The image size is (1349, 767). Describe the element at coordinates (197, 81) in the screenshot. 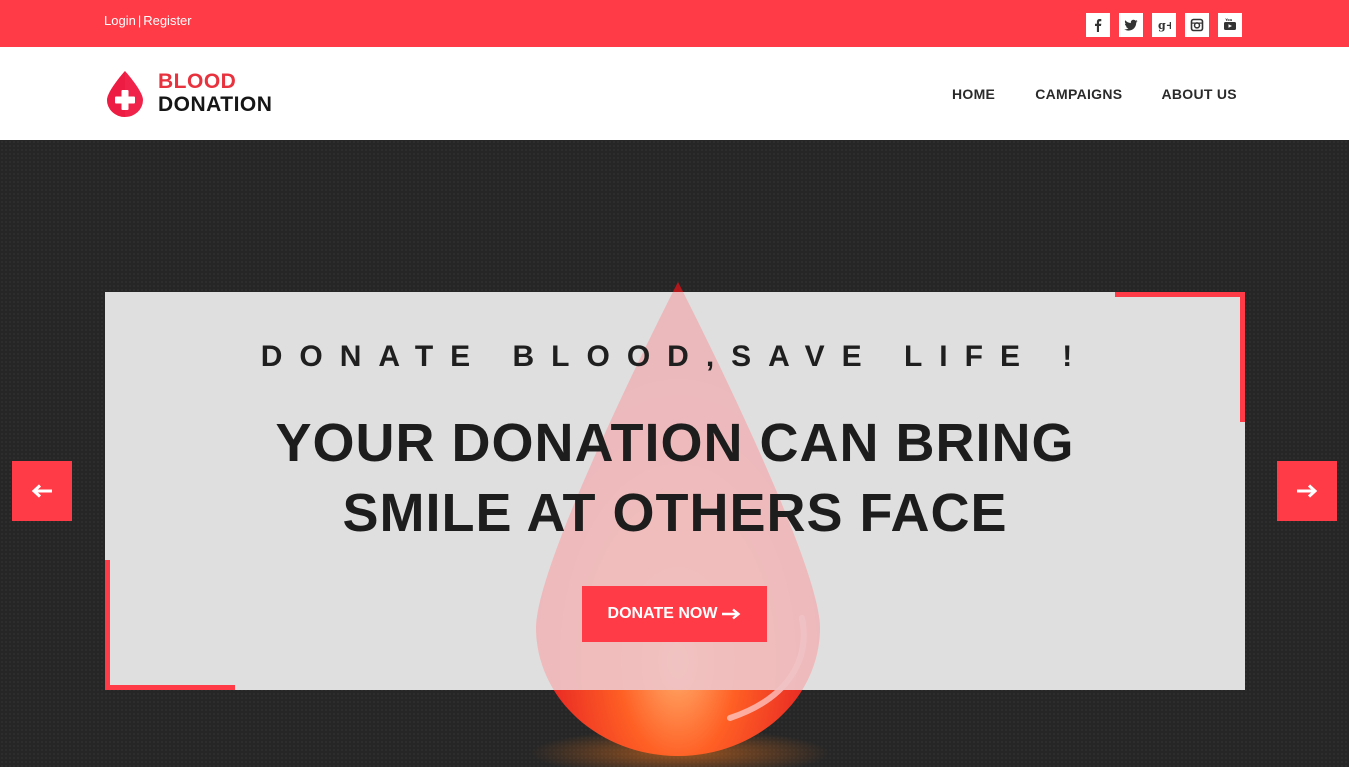

I see `logo-line-blood: BLOOD` at that location.